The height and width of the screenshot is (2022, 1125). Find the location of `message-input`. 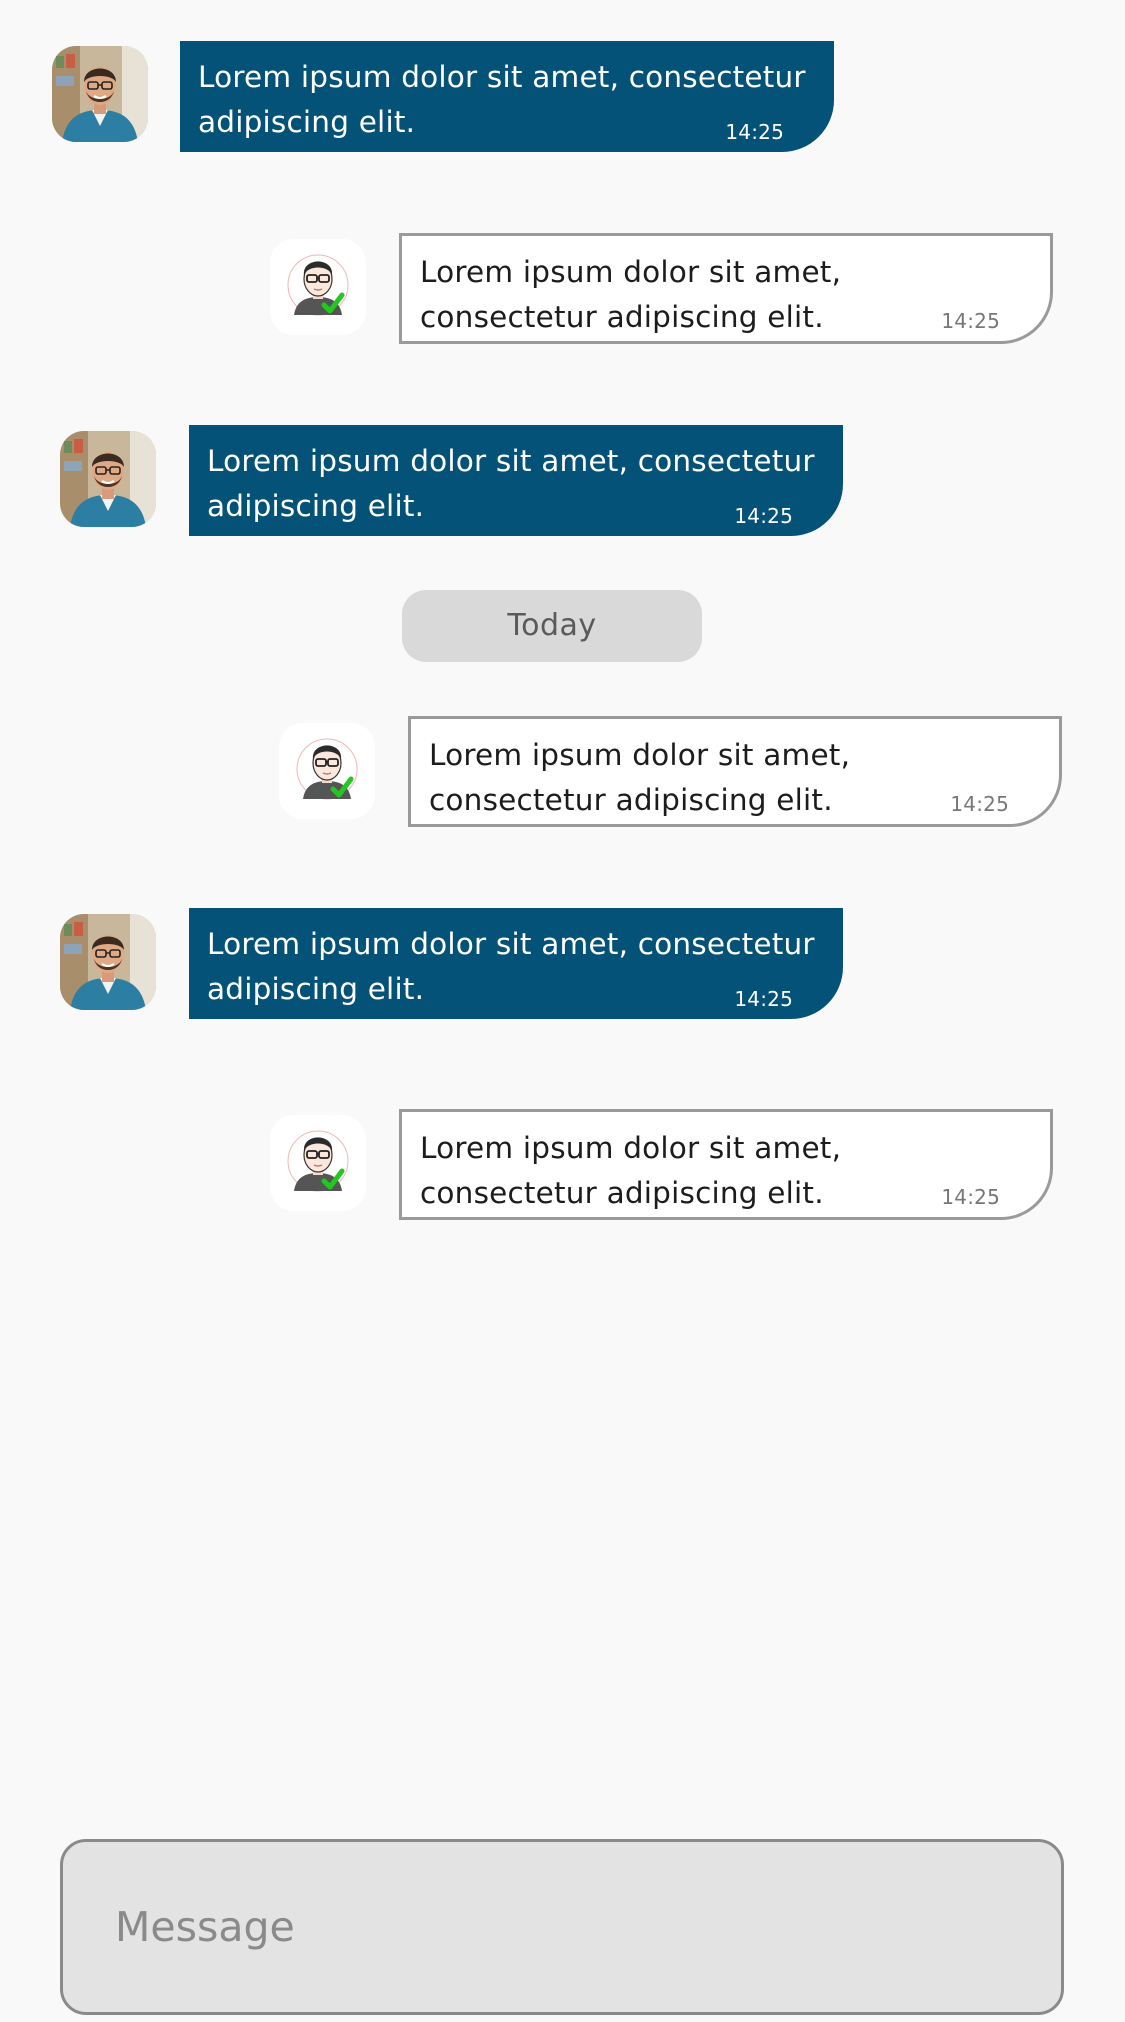

message-input is located at coordinates (562, 1927).